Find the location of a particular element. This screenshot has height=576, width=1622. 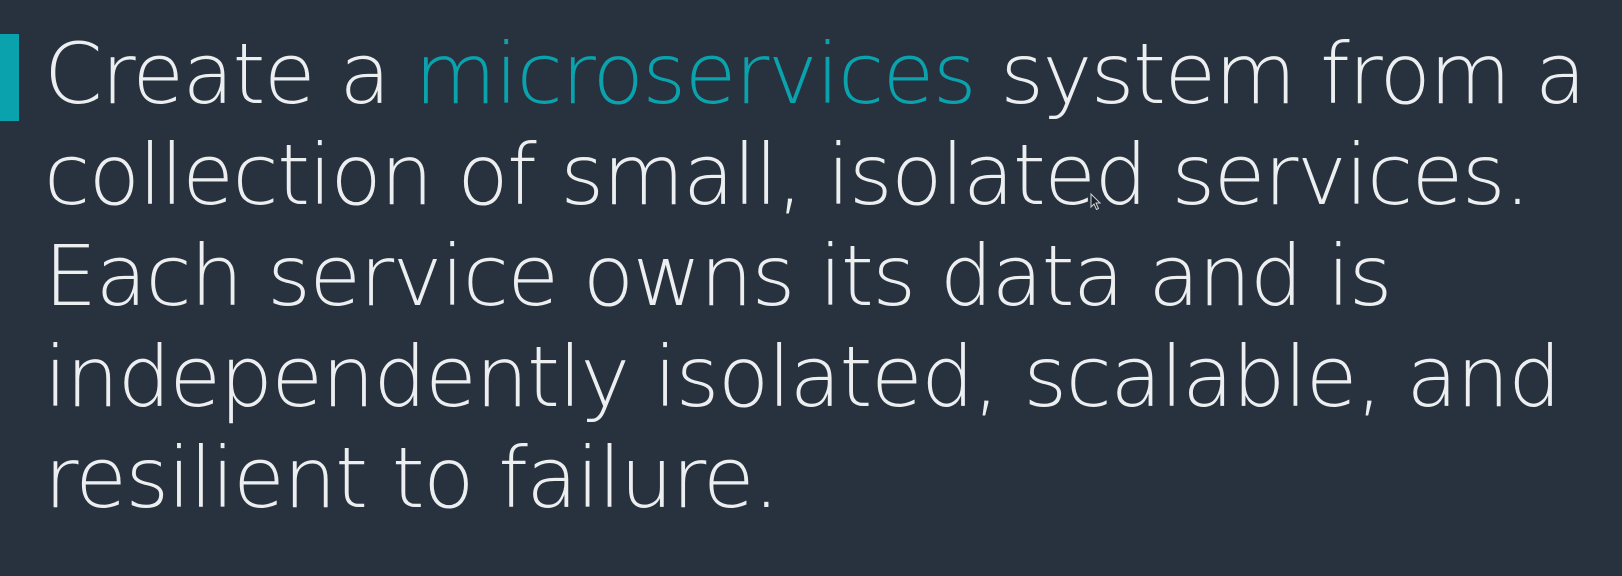

highlight-term: microservices is located at coordinates (695, 74).